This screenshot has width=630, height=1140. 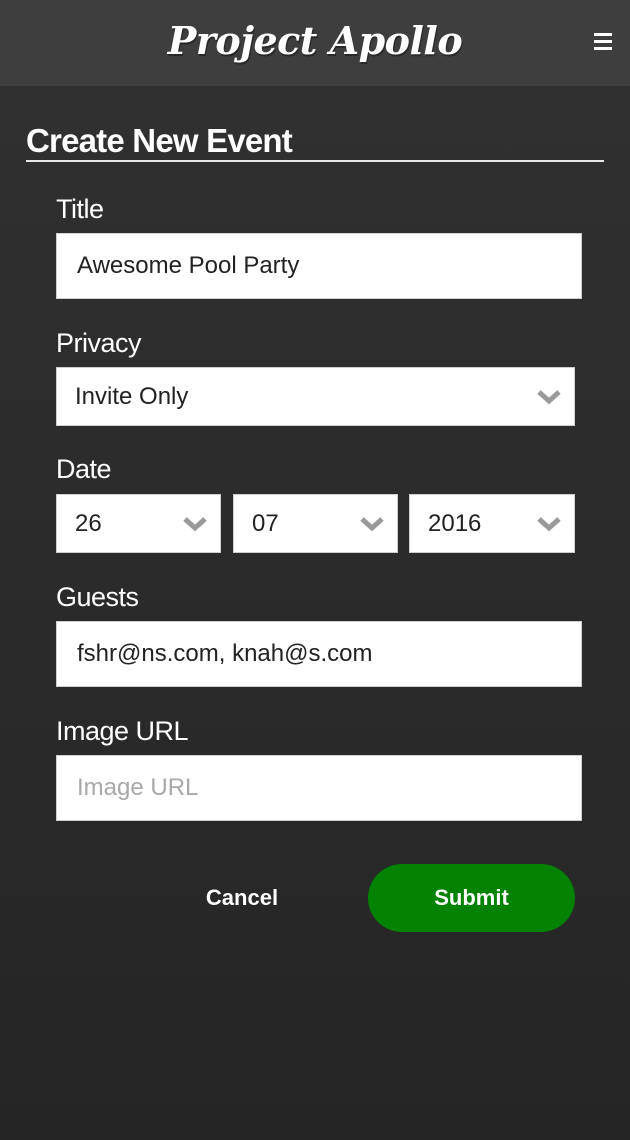 What do you see at coordinates (315, 40) in the screenshot?
I see `brand-logo: Project Apollo` at bounding box center [315, 40].